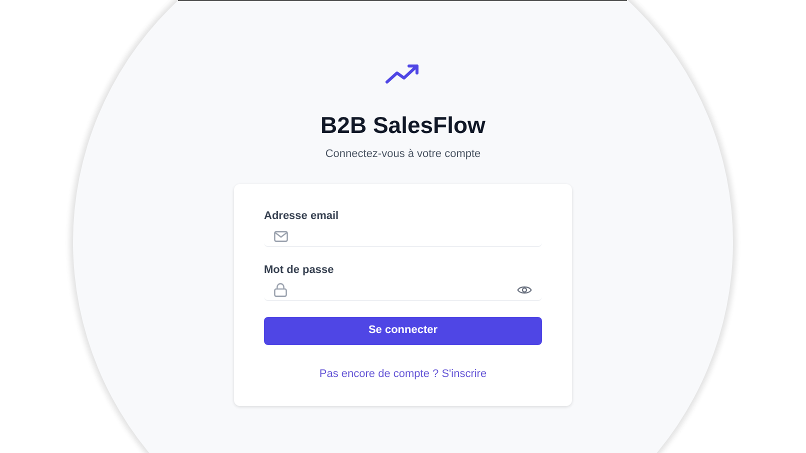 The image size is (806, 453). I want to click on password-field, so click(403, 290).